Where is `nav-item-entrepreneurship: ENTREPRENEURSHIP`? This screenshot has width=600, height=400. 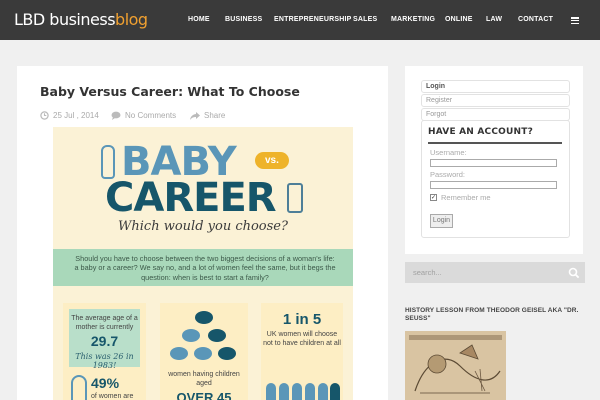
nav-item-entrepreneurship: ENTREPRENEURSHIP is located at coordinates (313, 19).